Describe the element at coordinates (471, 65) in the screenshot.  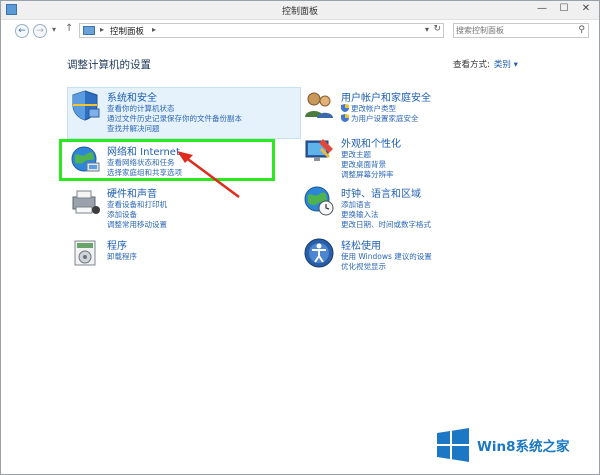
I see `view-by-label: 查看方式:` at that location.